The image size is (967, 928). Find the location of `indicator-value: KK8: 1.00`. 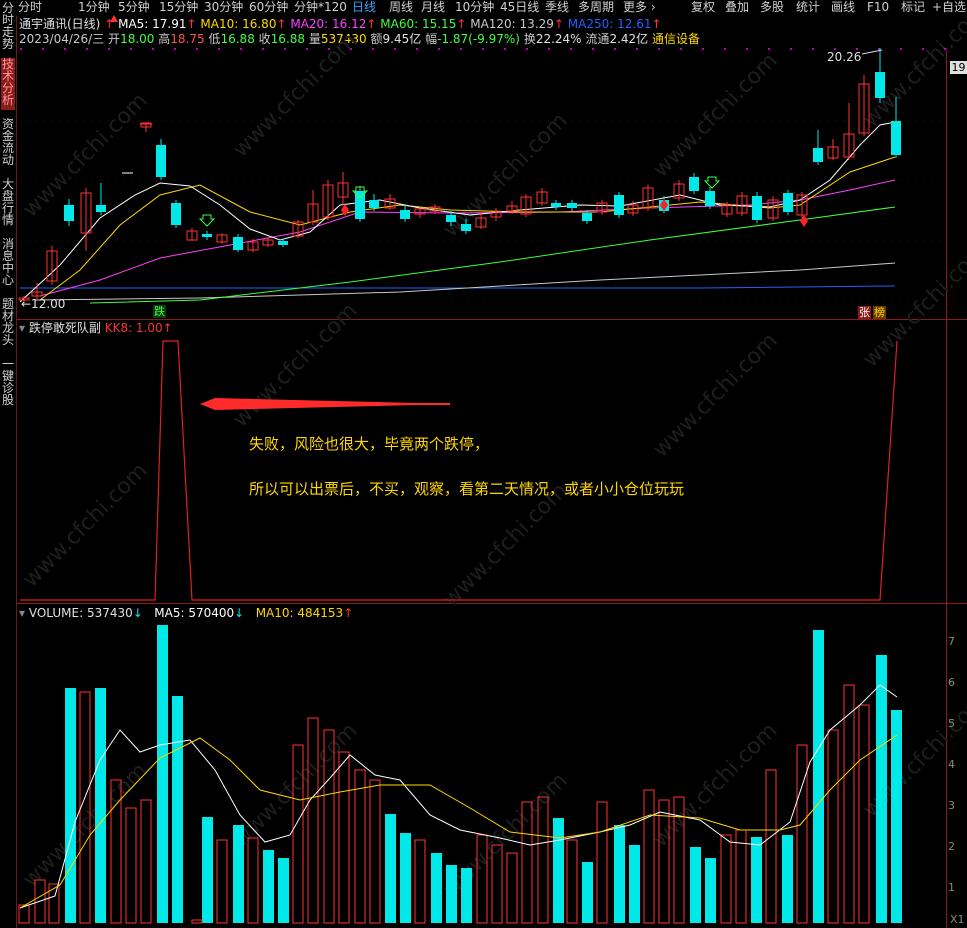

indicator-value: KK8: 1.00 is located at coordinates (133, 328).